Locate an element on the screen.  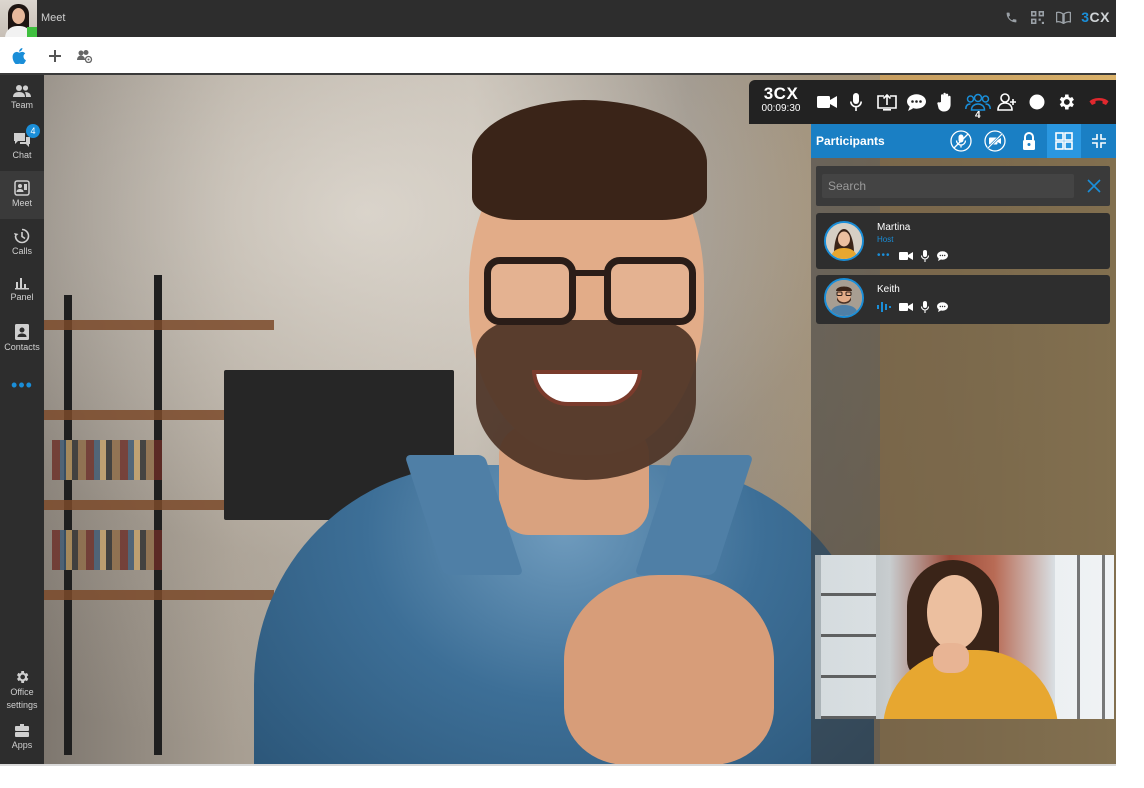
sidebar-item-meet: Meet is located at coordinates (22, 195).